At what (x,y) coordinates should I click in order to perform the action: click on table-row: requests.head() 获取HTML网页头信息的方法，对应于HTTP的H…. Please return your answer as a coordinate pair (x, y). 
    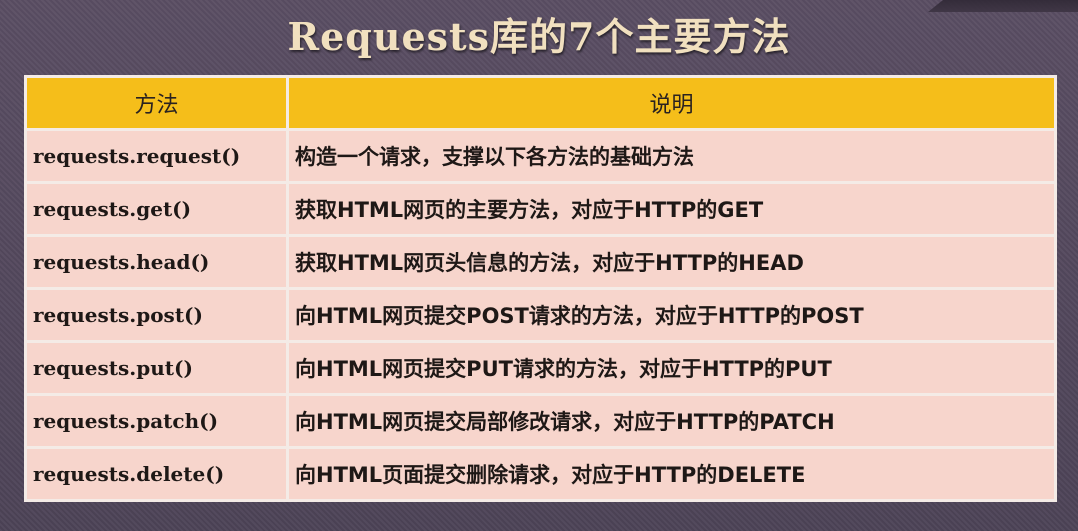
    Looking at the image, I should click on (540, 262).